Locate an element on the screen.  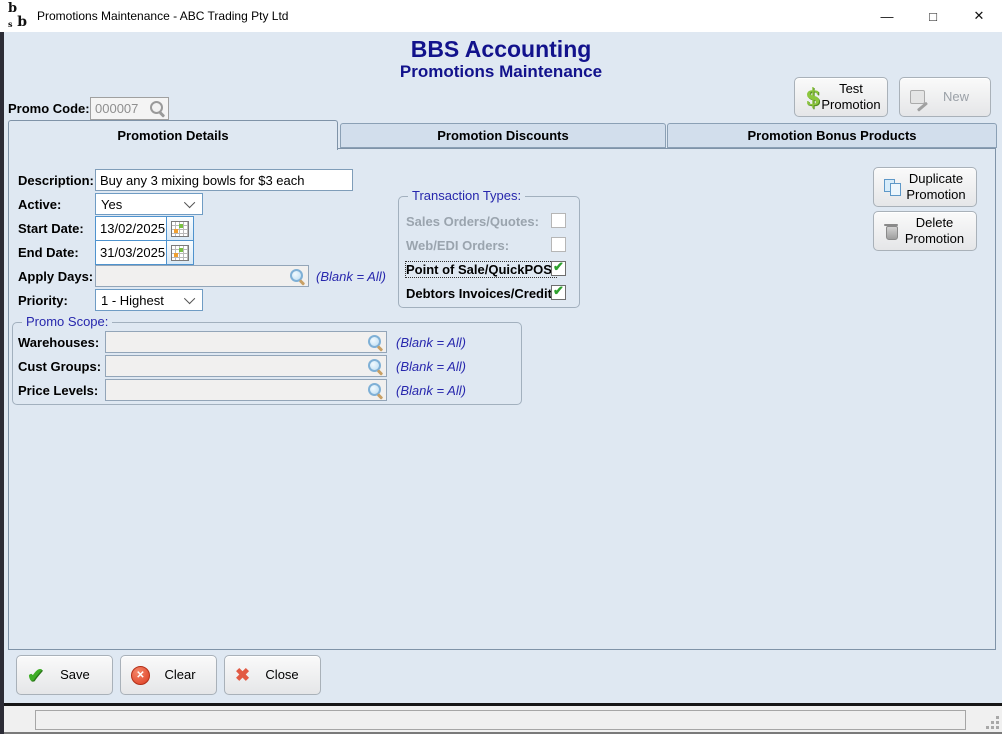
web-edi-orders-label: Web/EDI Orders: is located at coordinates (458, 245).